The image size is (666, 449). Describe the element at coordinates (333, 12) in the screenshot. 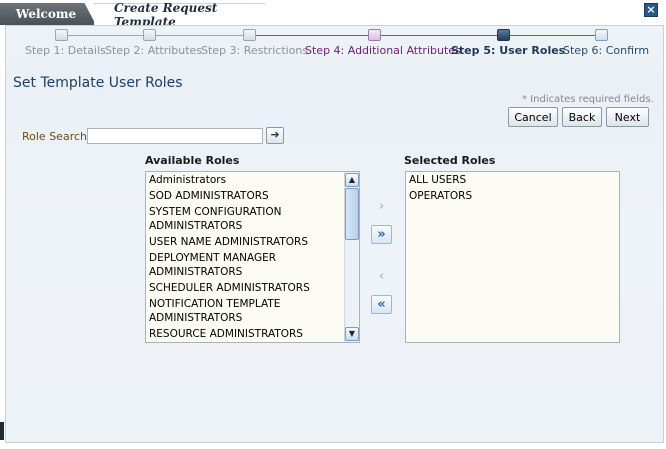

I see `tab-bar: Welcome Create Request Template ×` at that location.